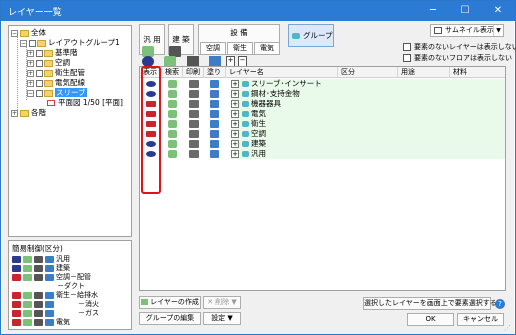  Describe the element at coordinates (55, 304) in the screenshot. I see `simple-row: －消火` at that location.